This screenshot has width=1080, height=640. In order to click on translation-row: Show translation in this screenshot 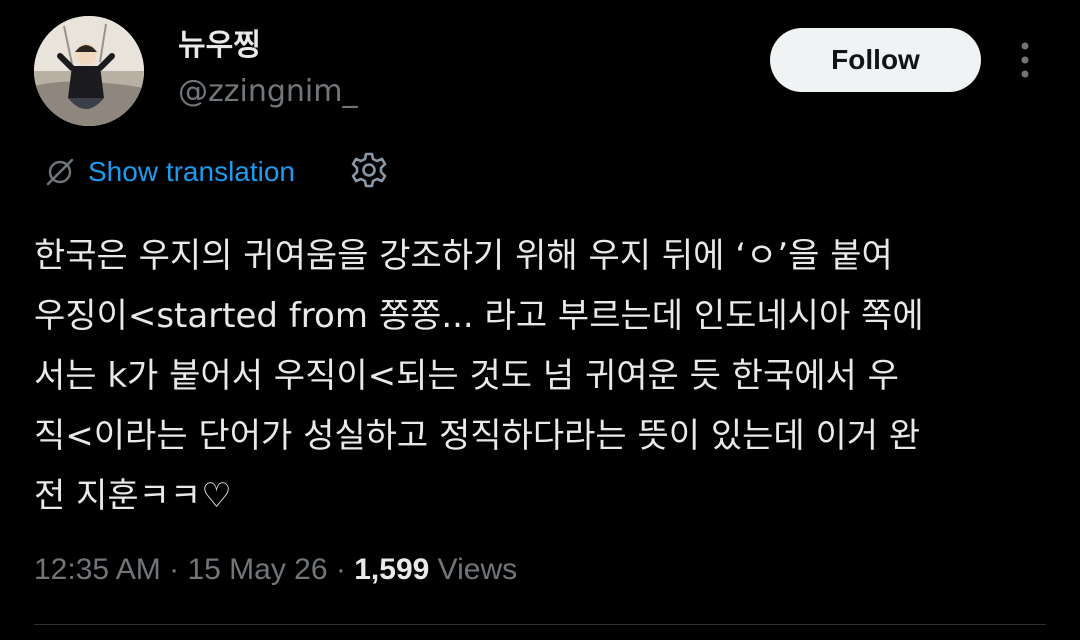, I will do `click(169, 172)`.